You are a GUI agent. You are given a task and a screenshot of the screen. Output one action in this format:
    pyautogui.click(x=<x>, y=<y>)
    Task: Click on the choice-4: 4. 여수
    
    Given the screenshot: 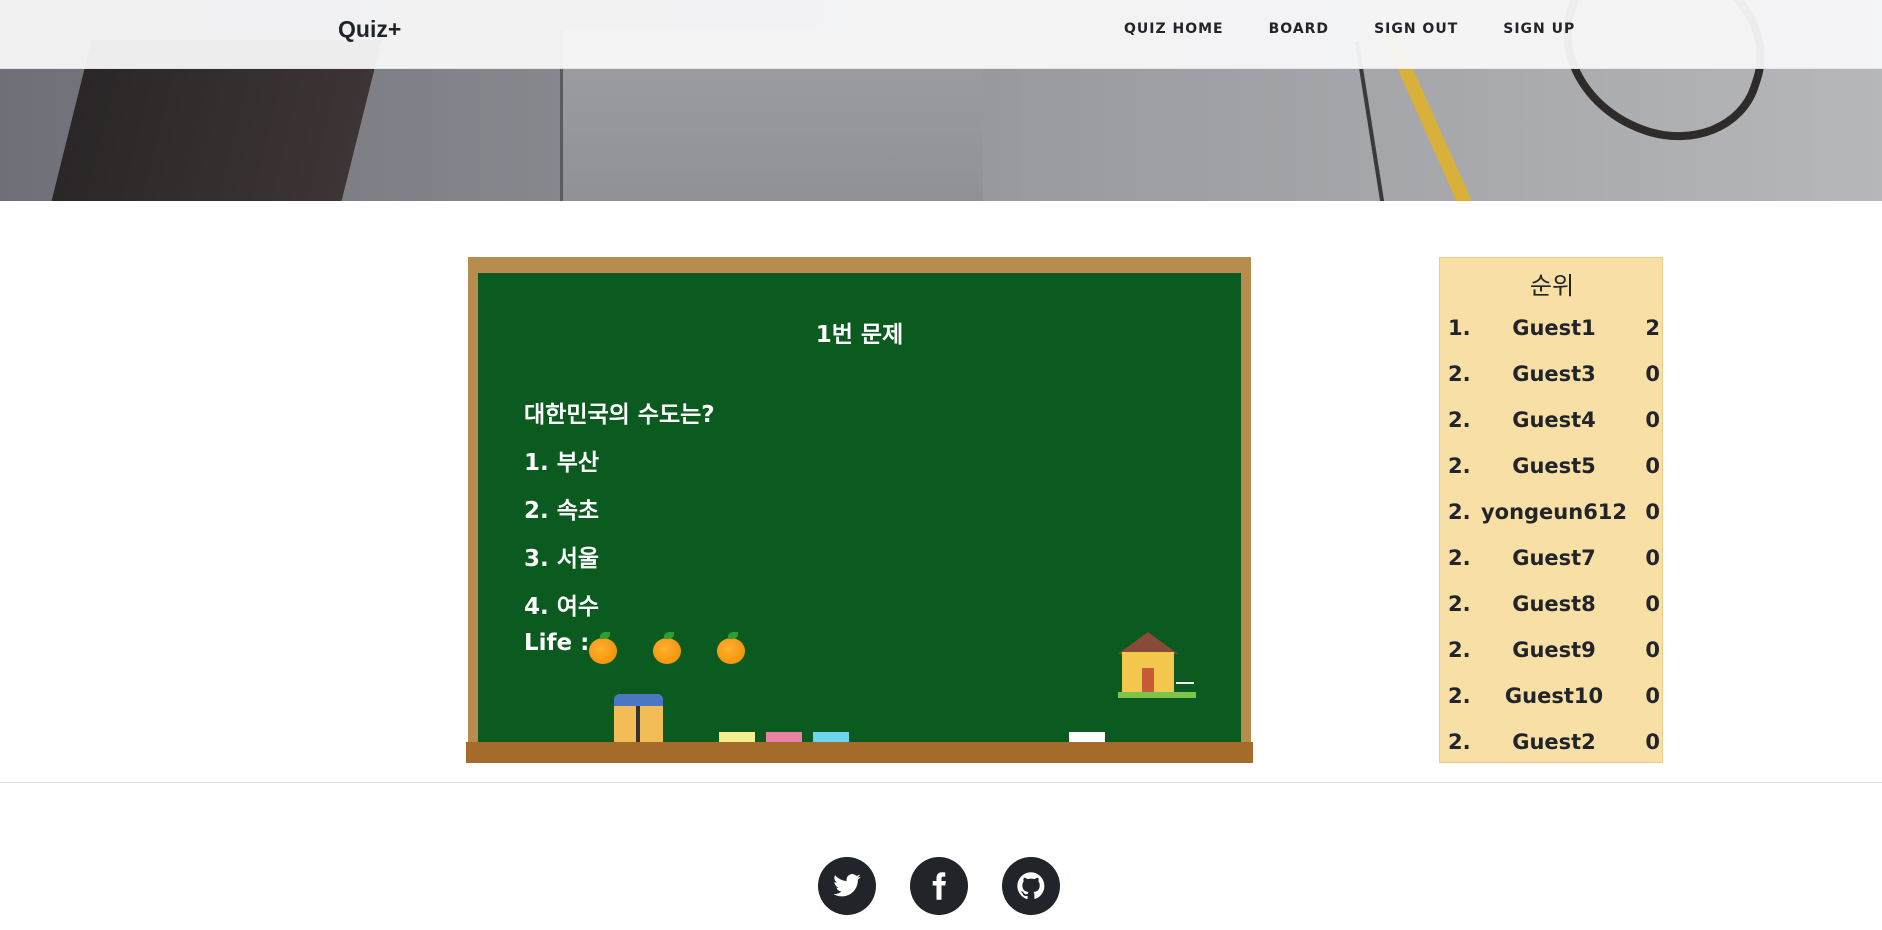 What is the action you would take?
    pyautogui.click(x=561, y=604)
    